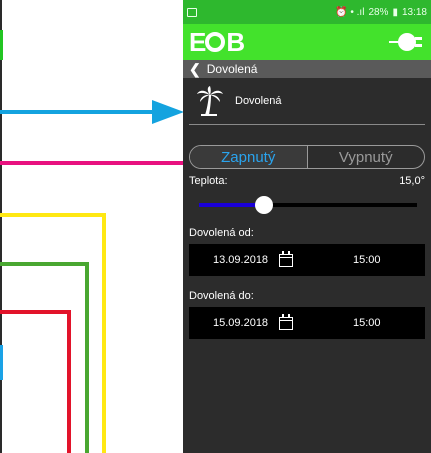 Image resolution: width=431 pixels, height=453 pixels. I want to click on vacation-label: Dovolená, so click(258, 101).